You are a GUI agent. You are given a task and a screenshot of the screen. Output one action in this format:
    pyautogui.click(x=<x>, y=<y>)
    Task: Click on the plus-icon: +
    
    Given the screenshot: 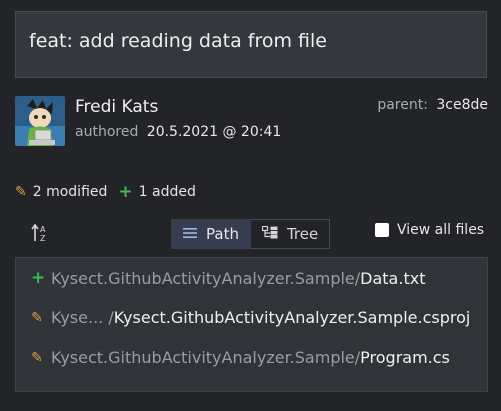 What is the action you would take?
    pyautogui.click(x=125, y=192)
    